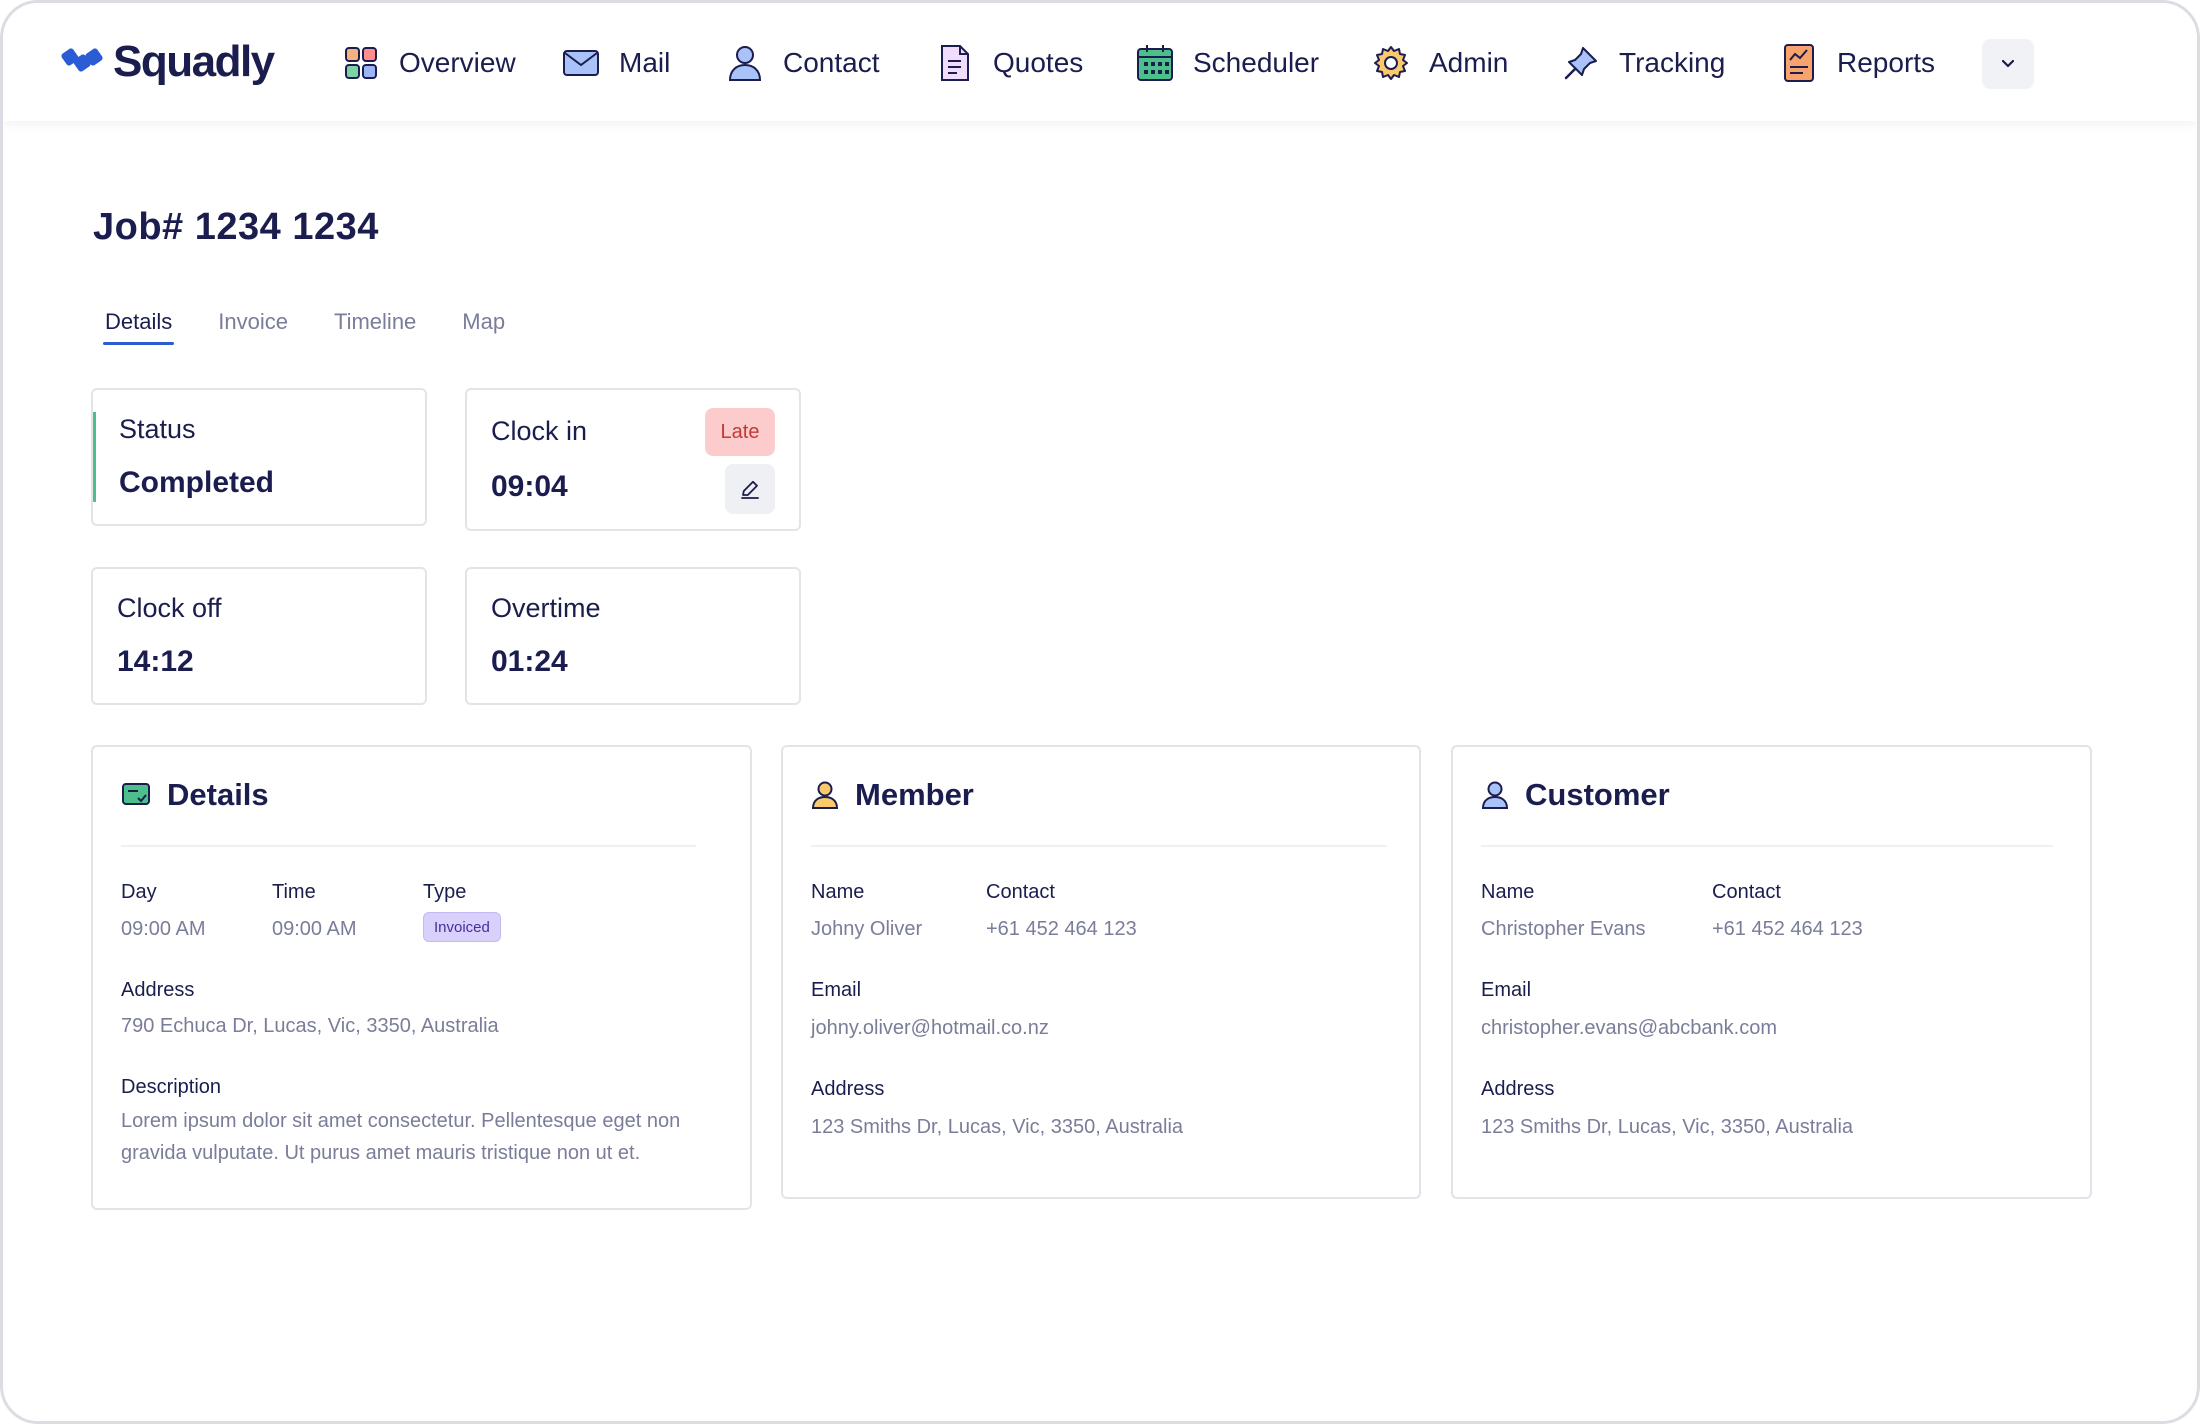 This screenshot has width=2200, height=1424. Describe the element at coordinates (1256, 62) in the screenshot. I see `nav-label-scheduler: Scheduler` at that location.